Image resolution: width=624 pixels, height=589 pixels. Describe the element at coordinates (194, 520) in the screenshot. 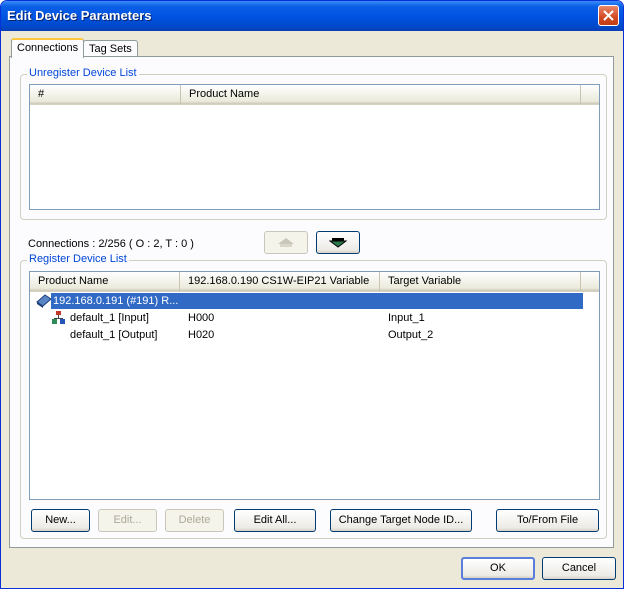

I see `delete-button: Delete` at that location.